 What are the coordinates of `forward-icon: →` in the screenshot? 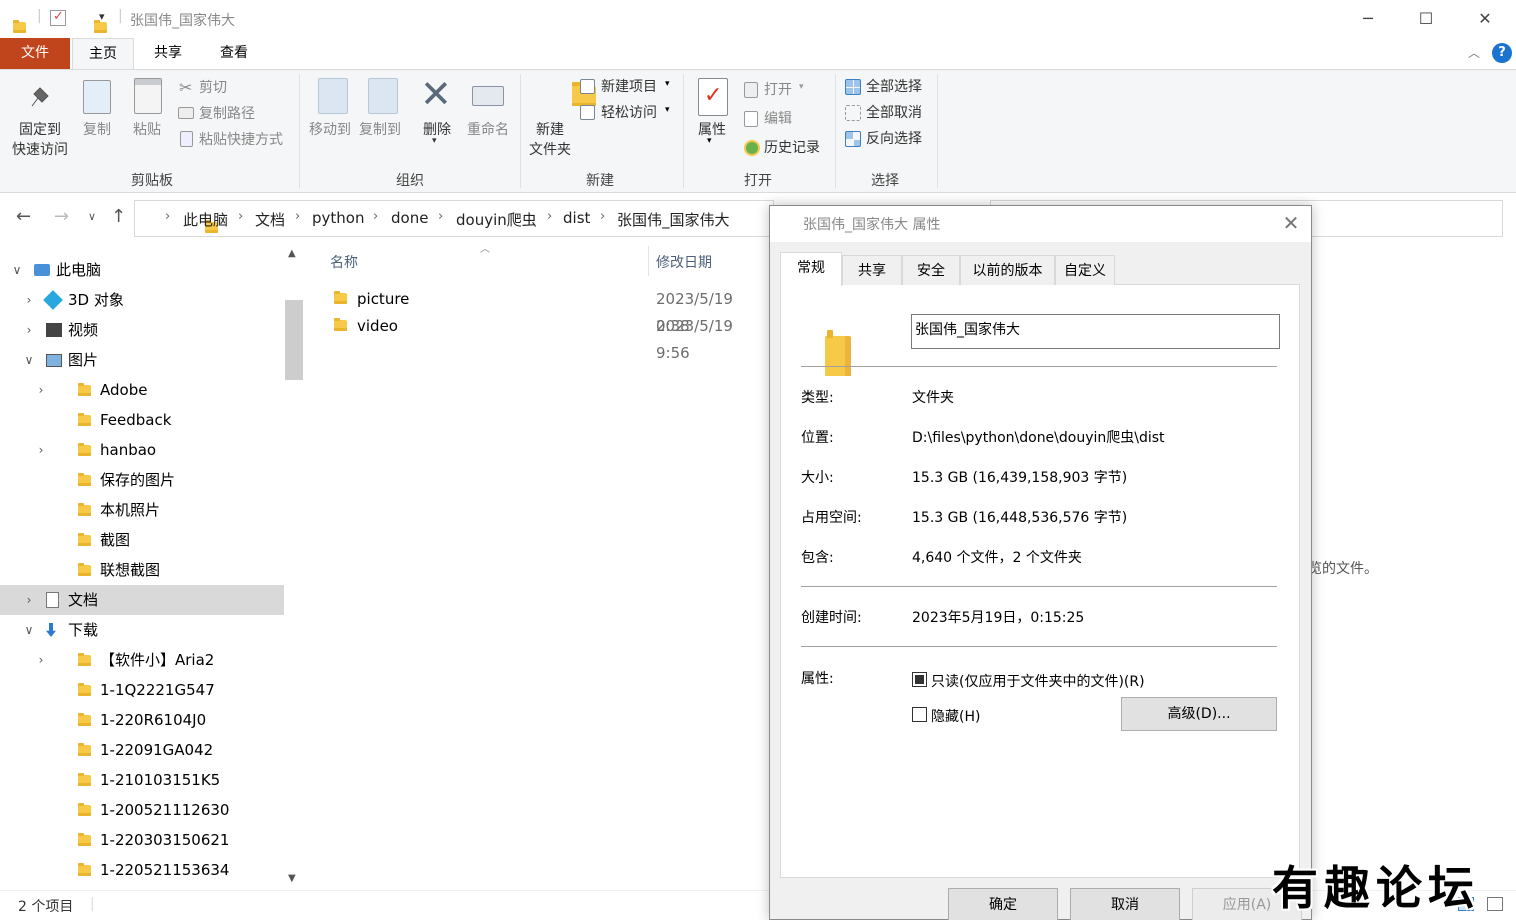 It's located at (61, 216).